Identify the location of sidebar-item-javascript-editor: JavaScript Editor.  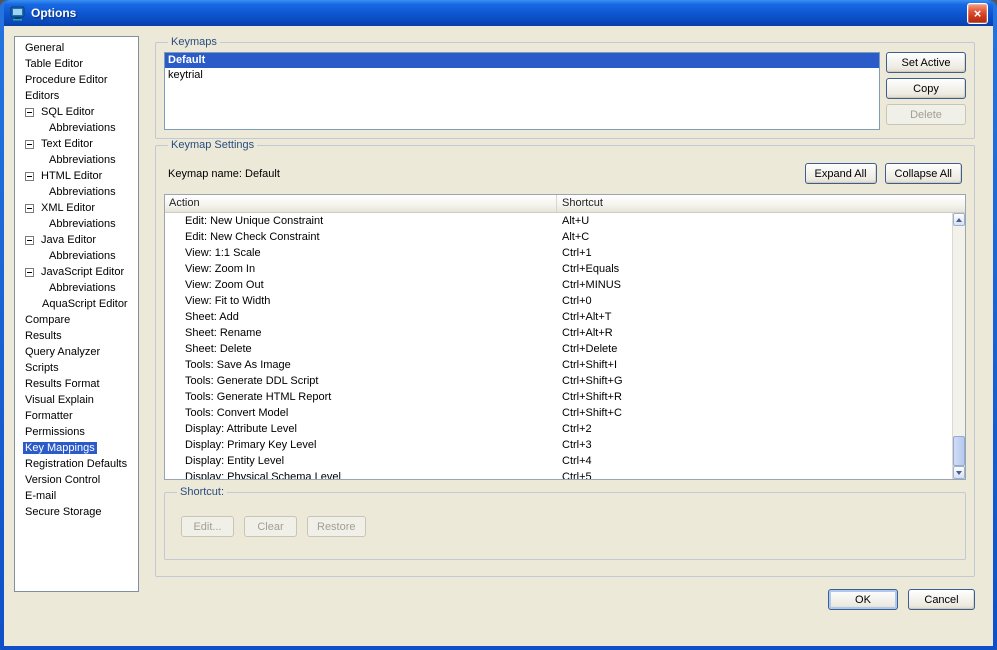
(76, 272).